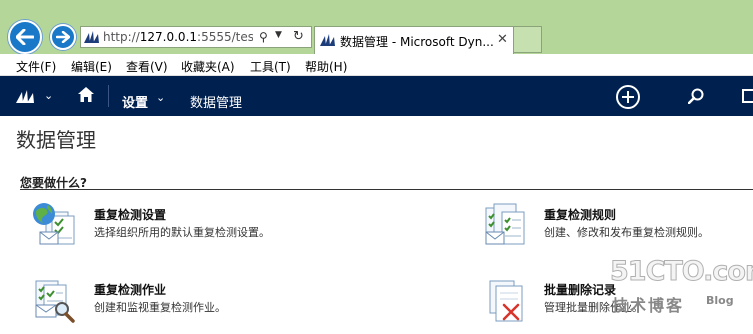 Image resolution: width=753 pixels, height=334 pixels. Describe the element at coordinates (376, 96) in the screenshot. I see `app-nav-bar: ⌄ 设置 ⌄ 数据管理` at that location.